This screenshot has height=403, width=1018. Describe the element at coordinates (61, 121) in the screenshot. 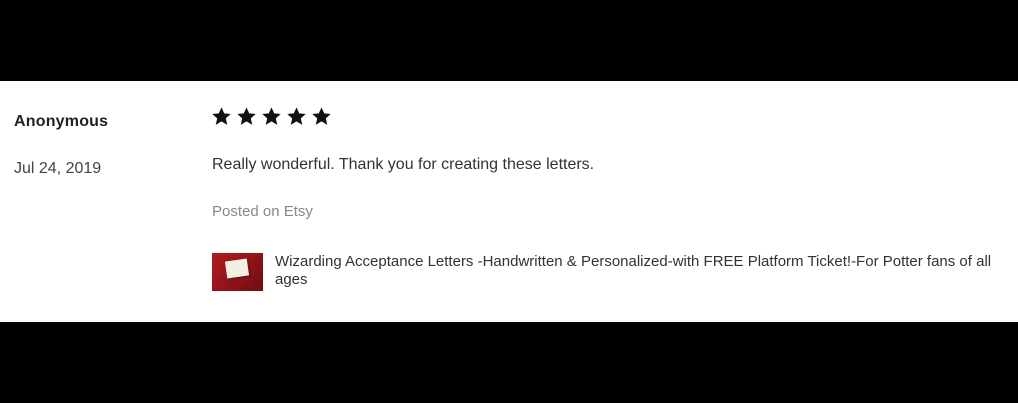

I see `reviewer-name: Anonymous` at that location.